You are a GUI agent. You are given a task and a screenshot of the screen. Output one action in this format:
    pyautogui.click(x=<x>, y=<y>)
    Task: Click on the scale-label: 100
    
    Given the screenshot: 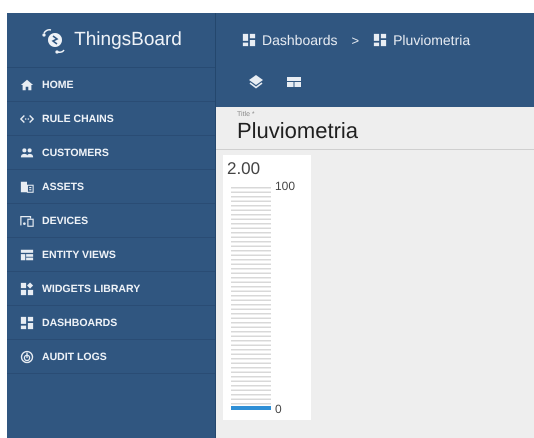 What is the action you would take?
    pyautogui.click(x=285, y=186)
    